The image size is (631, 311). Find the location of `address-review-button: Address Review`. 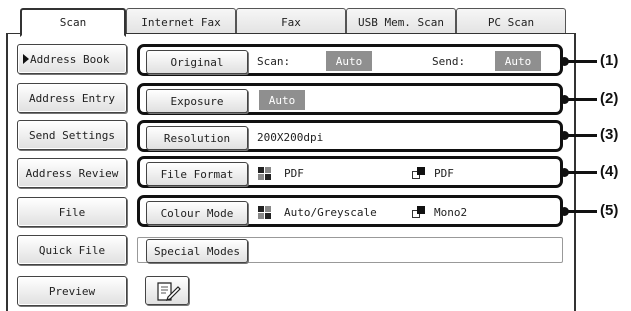

address-review-button: Address Review is located at coordinates (72, 173).